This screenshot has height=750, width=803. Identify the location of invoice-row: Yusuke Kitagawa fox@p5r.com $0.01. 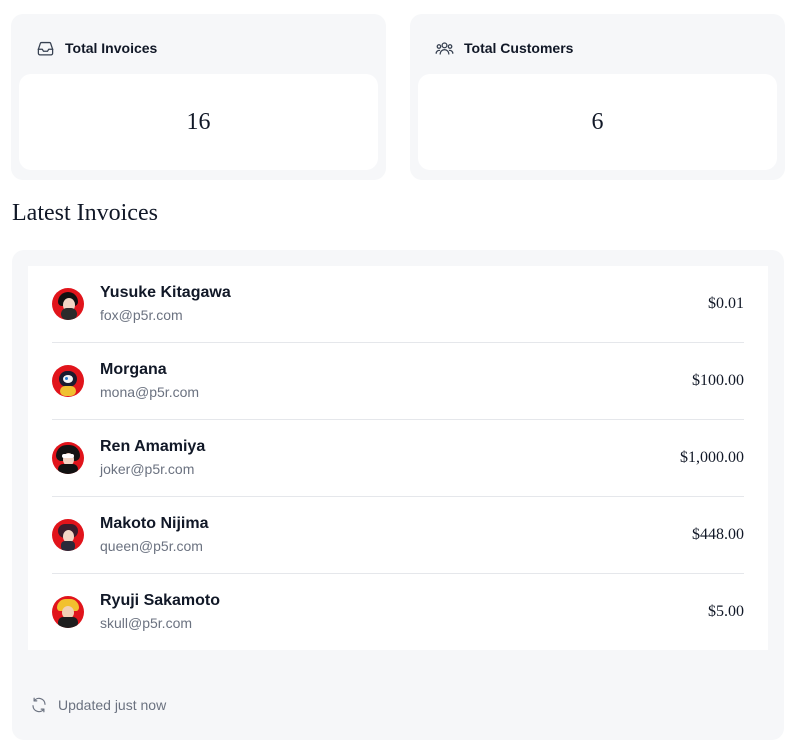
(398, 304).